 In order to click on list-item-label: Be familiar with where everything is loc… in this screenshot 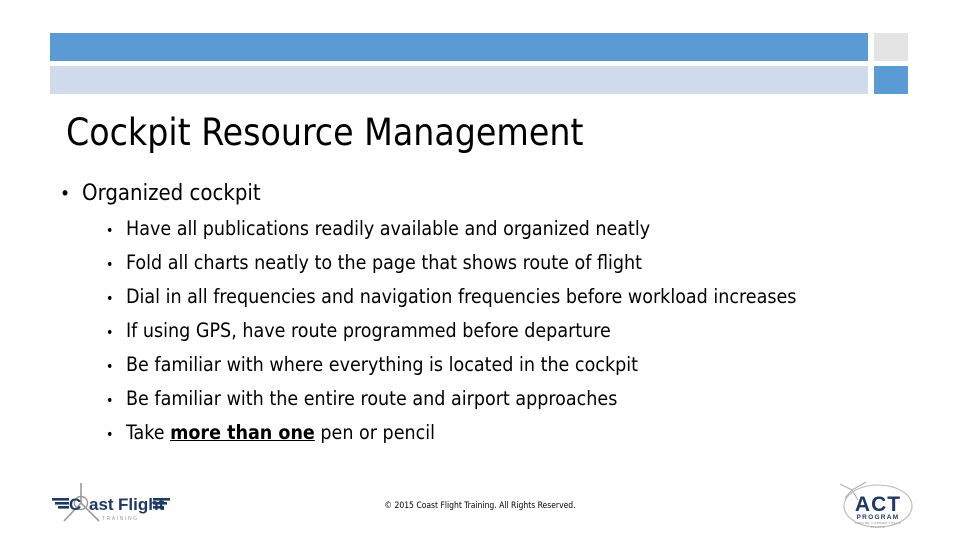, I will do `click(382, 364)`.